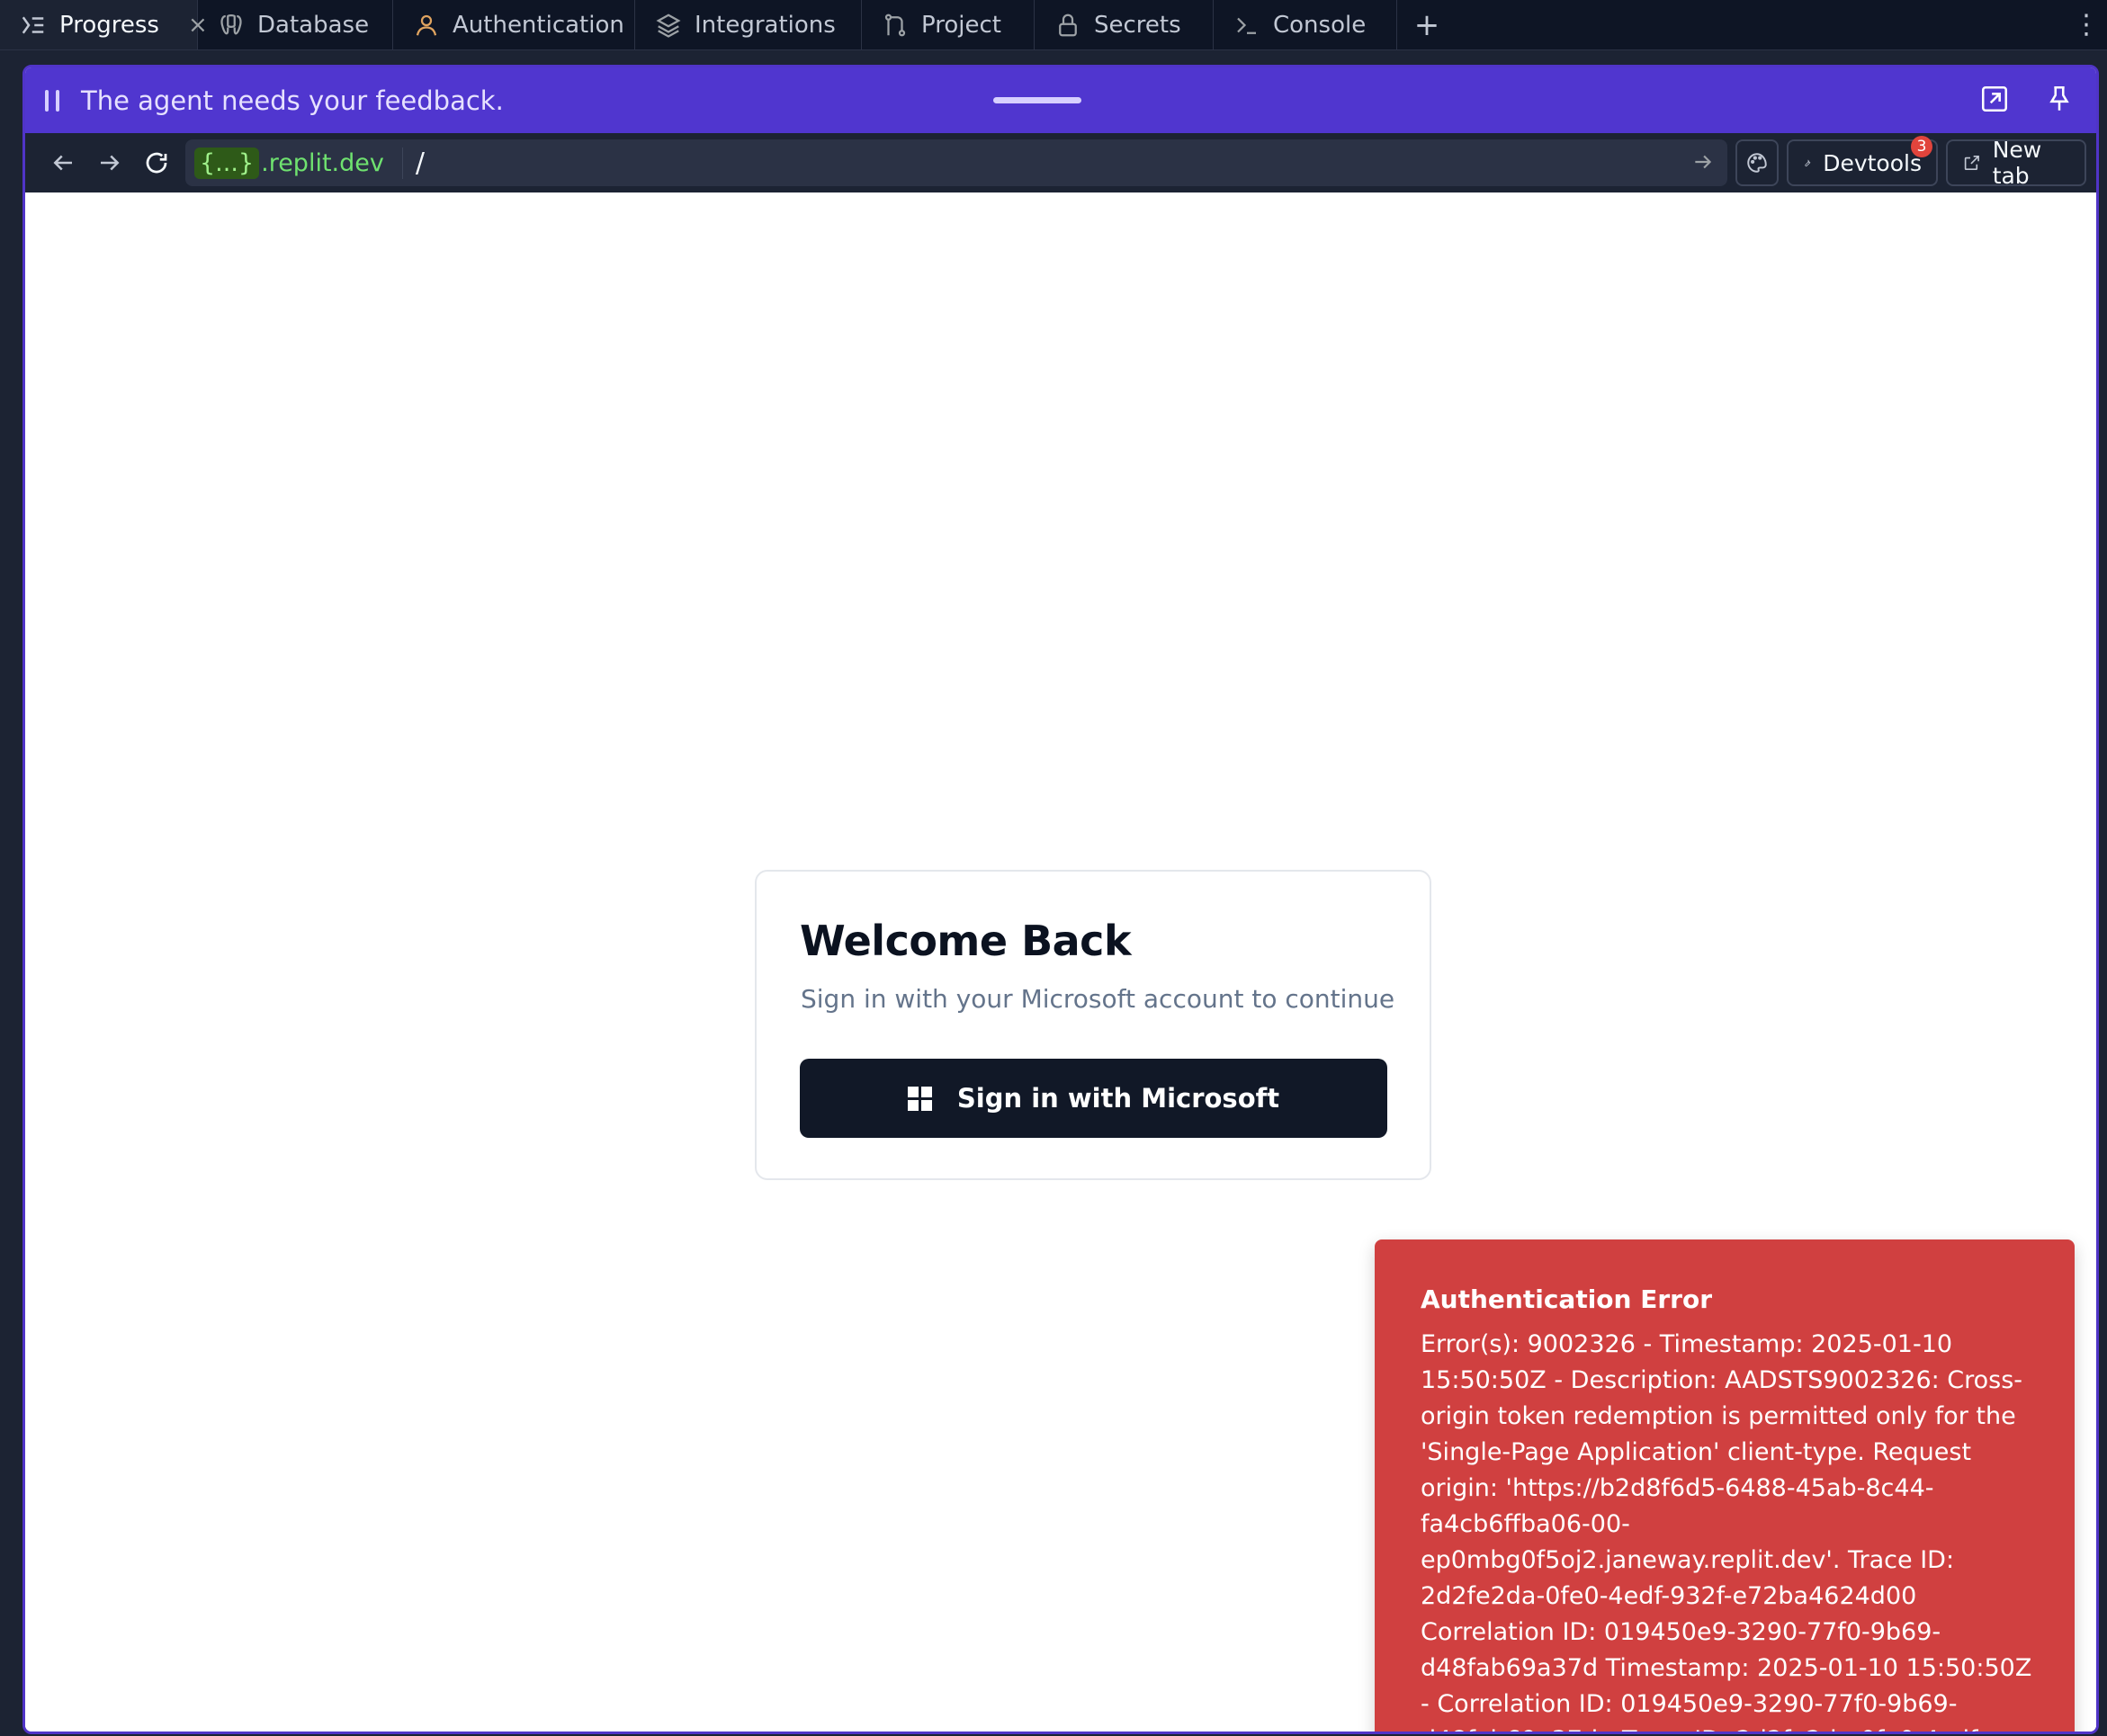 This screenshot has height=1736, width=2107. What do you see at coordinates (1808, 163) in the screenshot?
I see `wrench-icon` at bounding box center [1808, 163].